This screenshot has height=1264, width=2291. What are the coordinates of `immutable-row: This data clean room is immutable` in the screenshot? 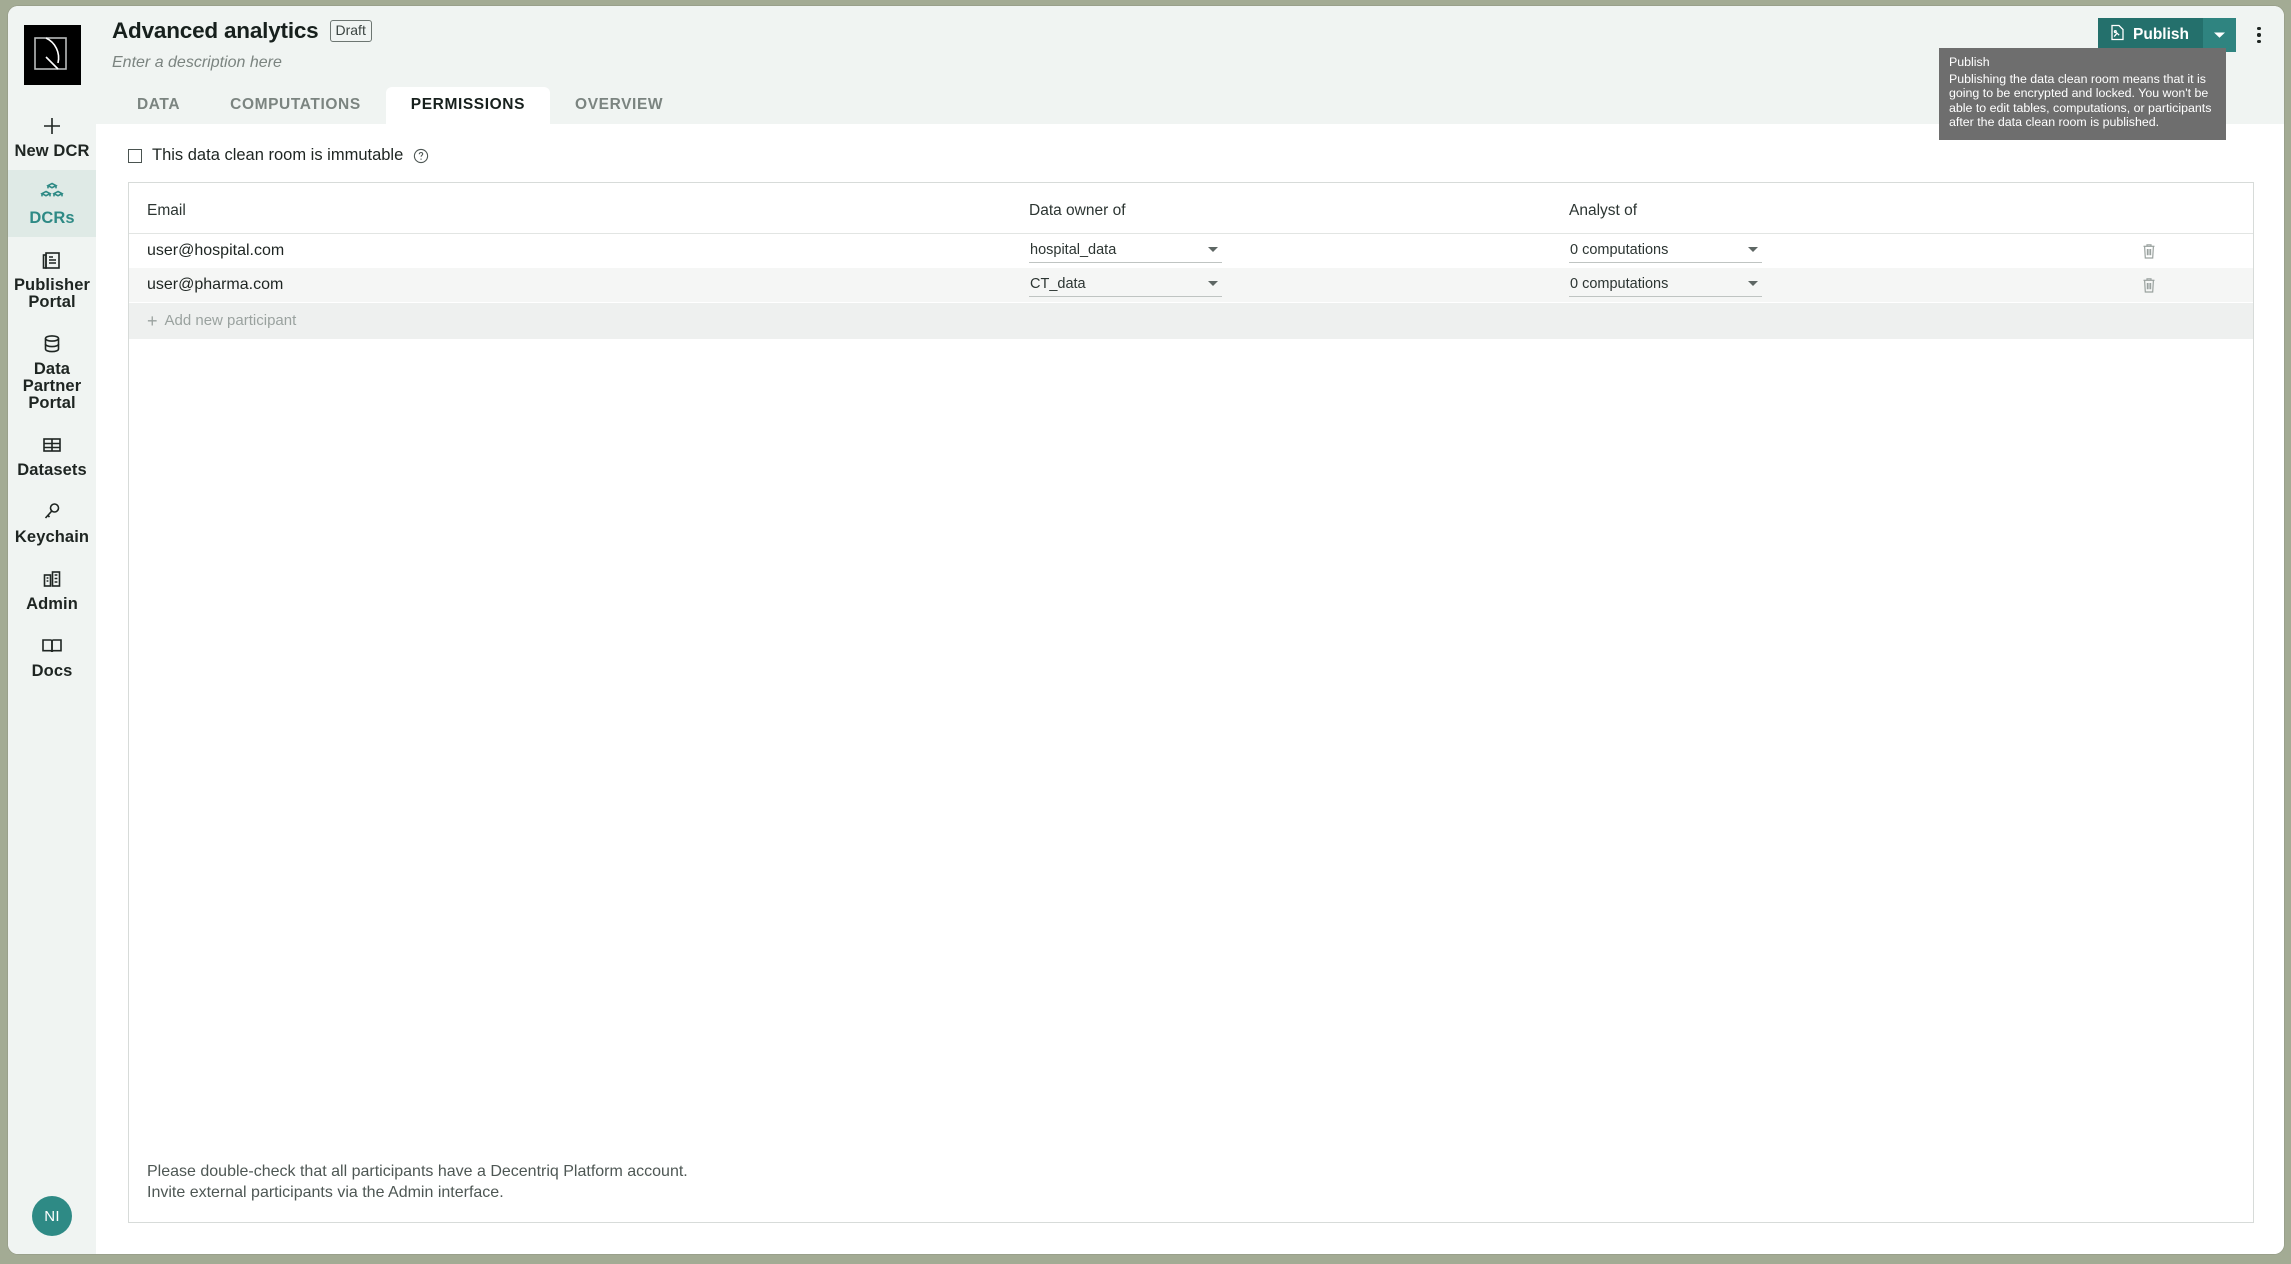 It's located at (1183, 151).